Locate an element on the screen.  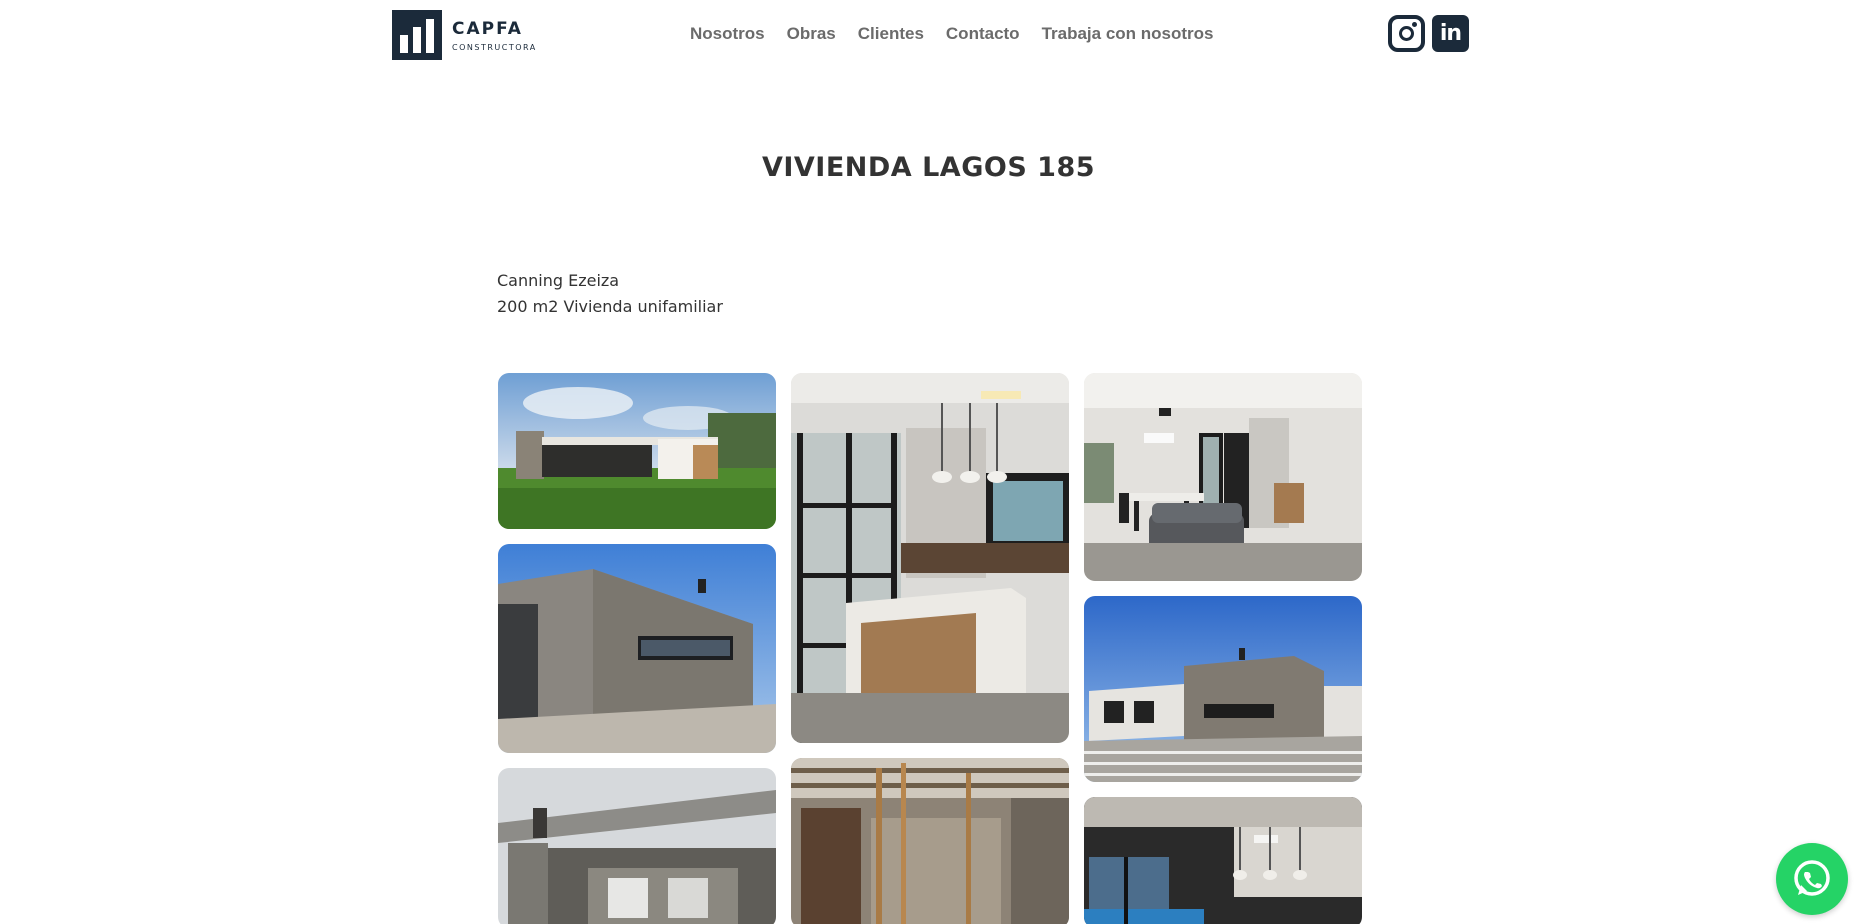
social-links: in is located at coordinates (1428, 33).